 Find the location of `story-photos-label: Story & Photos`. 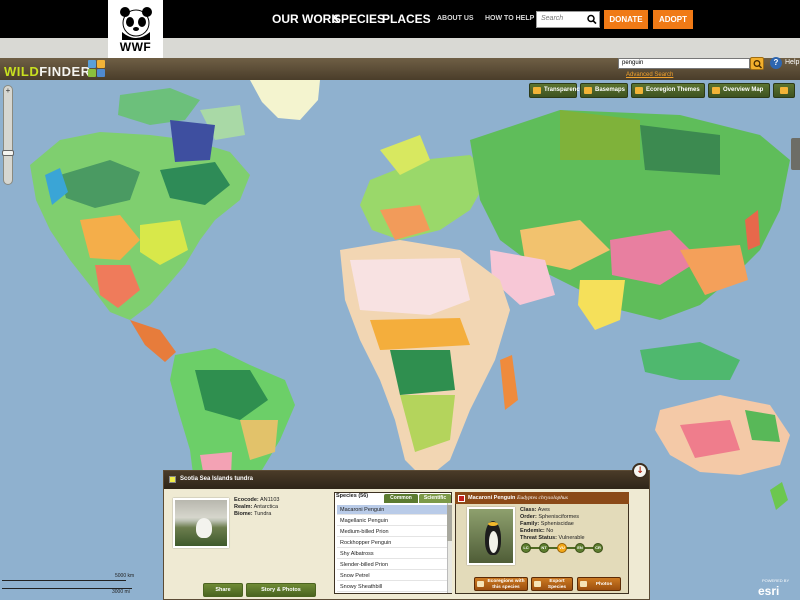

story-photos-label: Story & Photos is located at coordinates (281, 590).